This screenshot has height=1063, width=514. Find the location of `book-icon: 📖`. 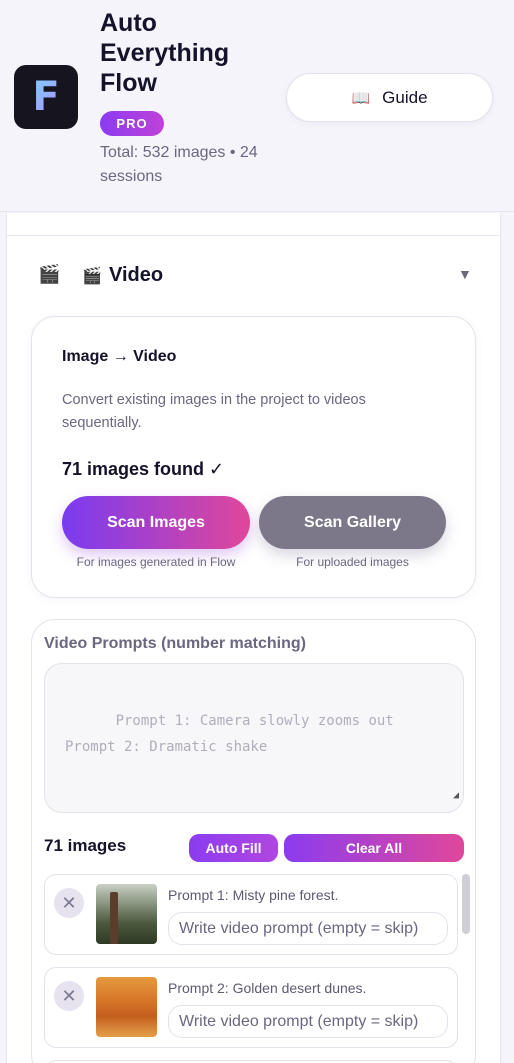

book-icon: 📖 is located at coordinates (361, 98).